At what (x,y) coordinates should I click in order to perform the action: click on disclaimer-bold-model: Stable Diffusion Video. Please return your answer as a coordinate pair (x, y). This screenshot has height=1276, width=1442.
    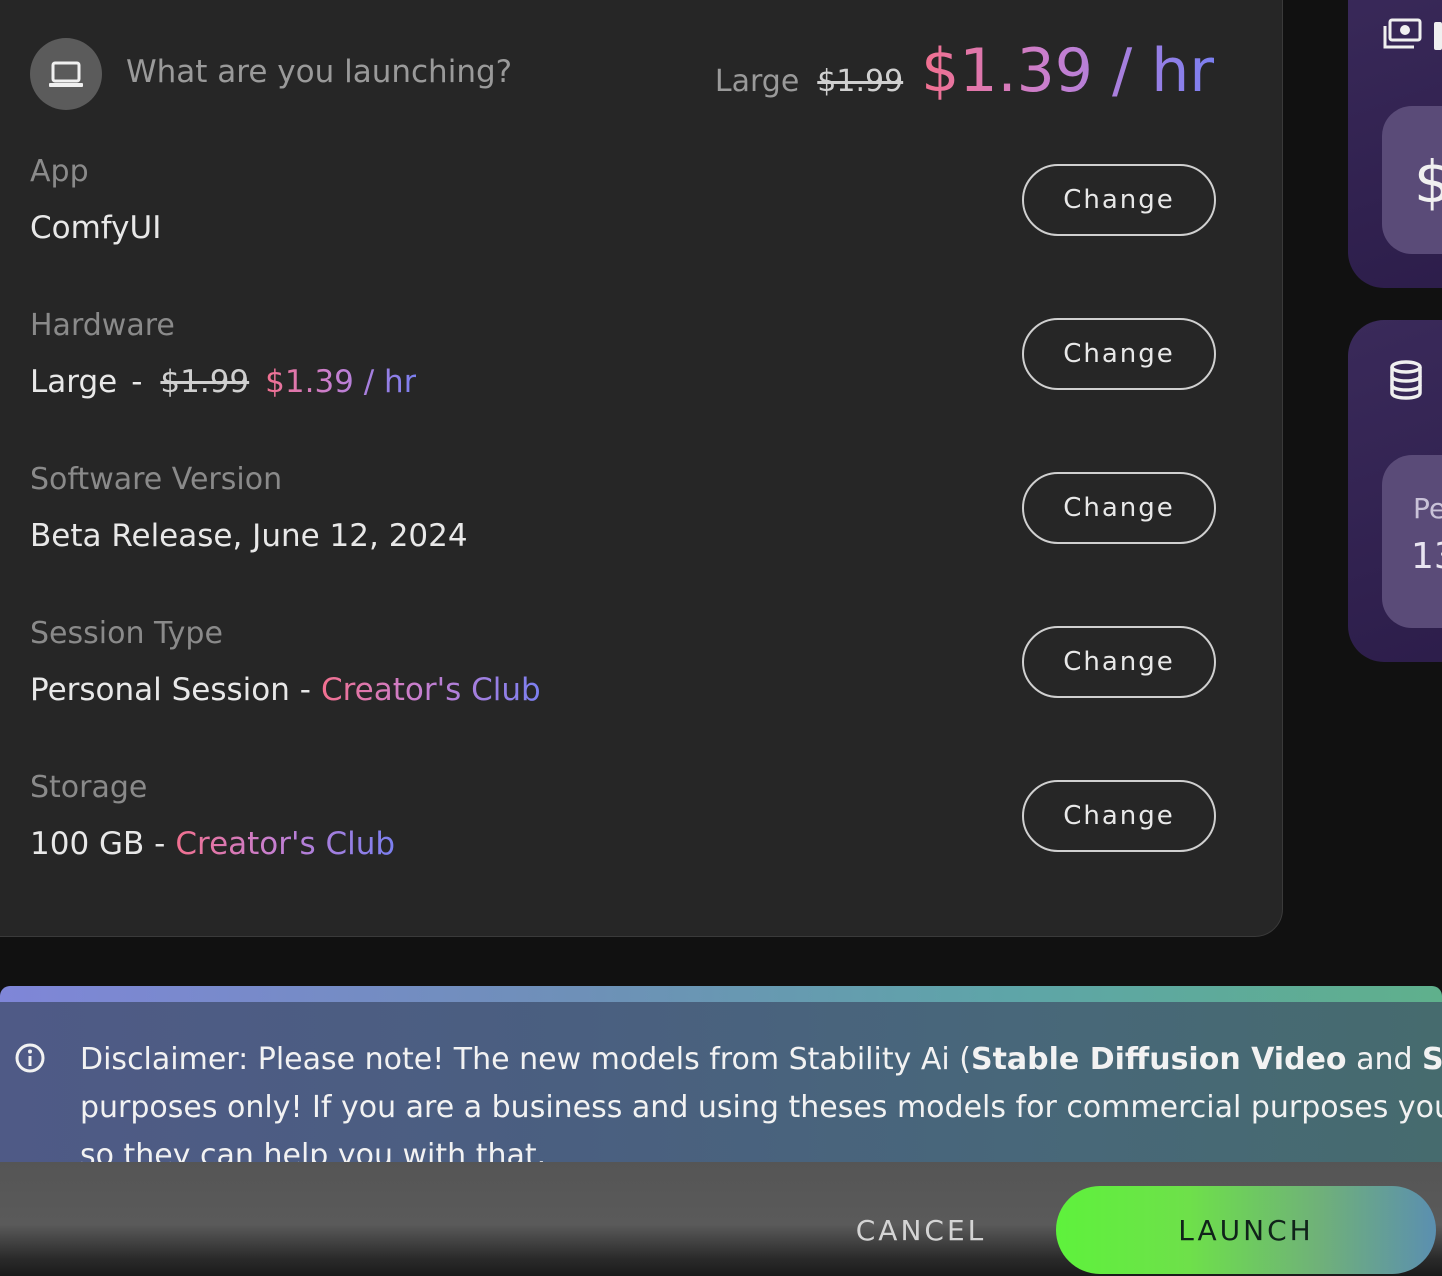
    Looking at the image, I should click on (1158, 1059).